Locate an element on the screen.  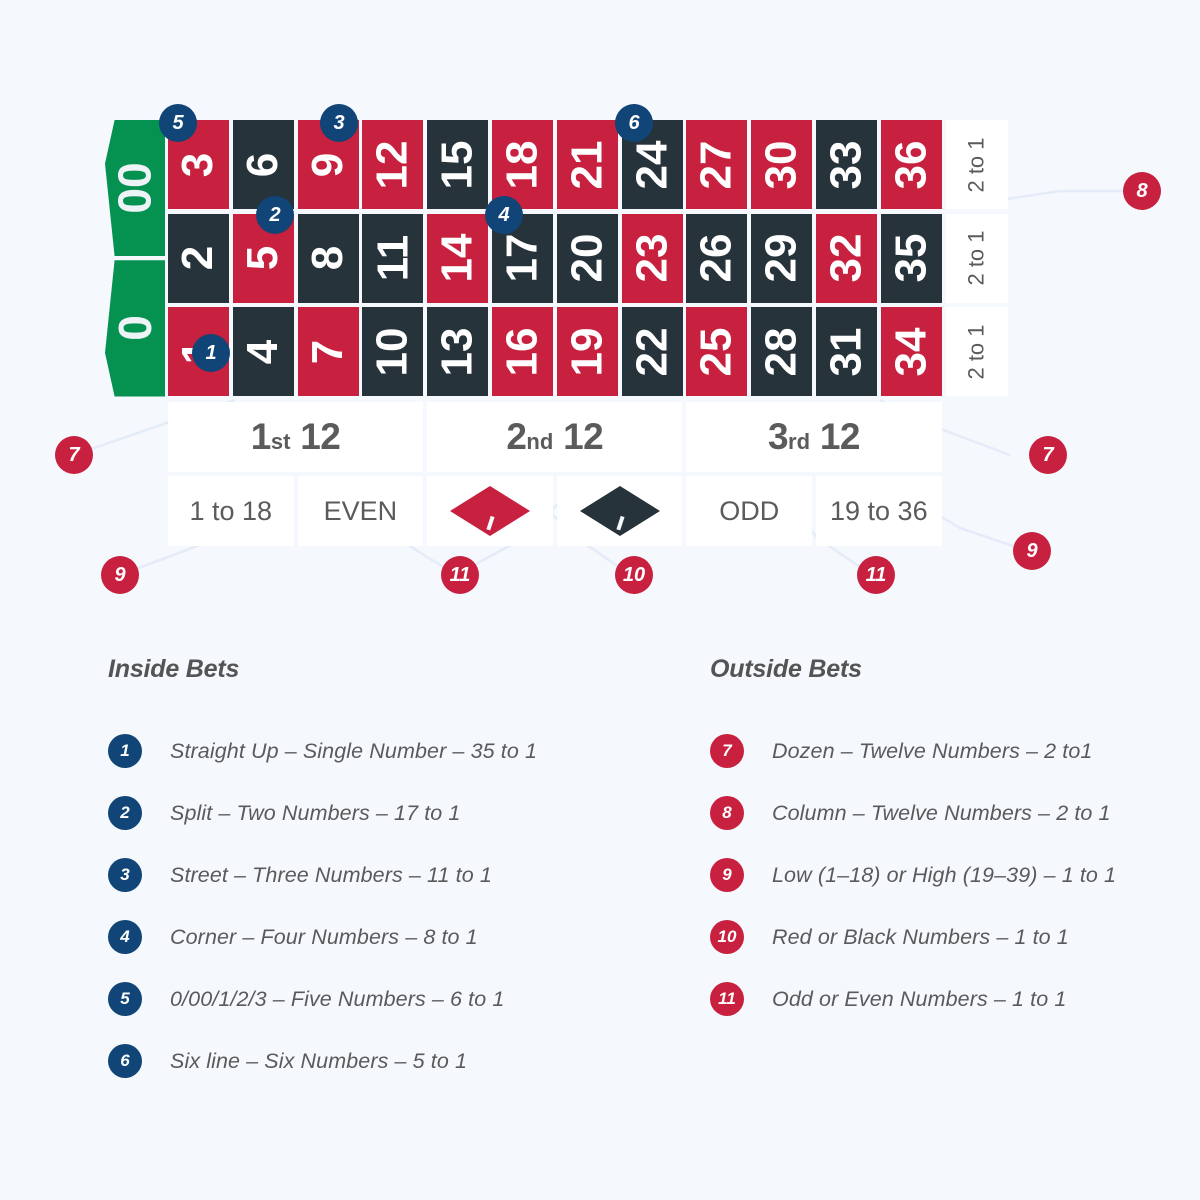
cell-number-33: 33 is located at coordinates (846, 164).